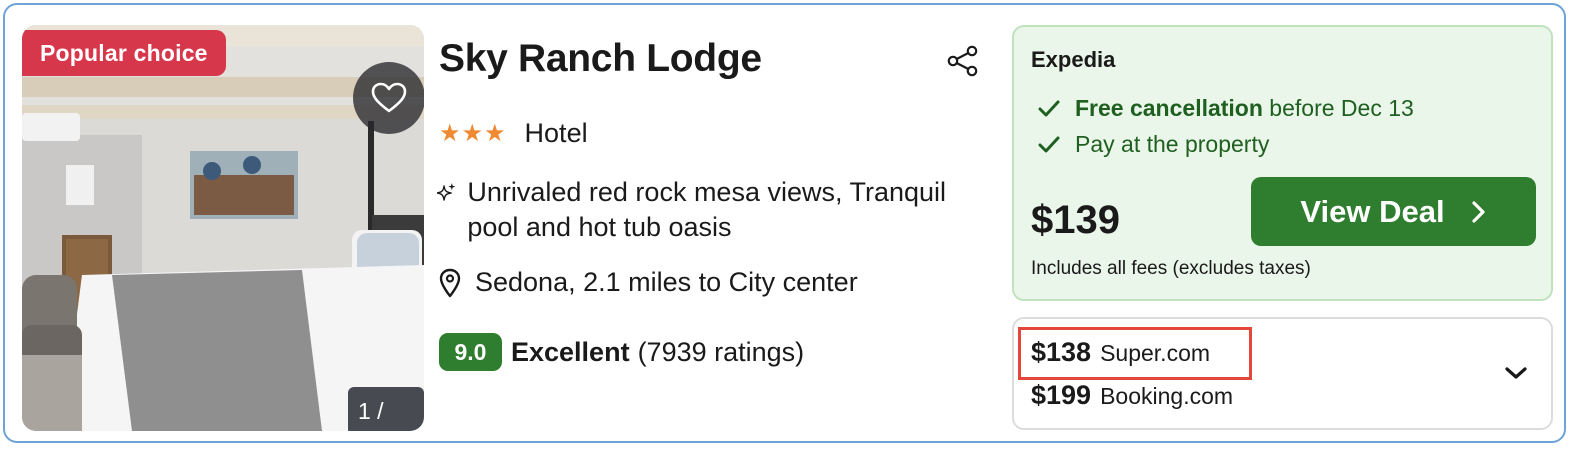 The image size is (1570, 450). I want to click on map-pin-icon, so click(450, 282).